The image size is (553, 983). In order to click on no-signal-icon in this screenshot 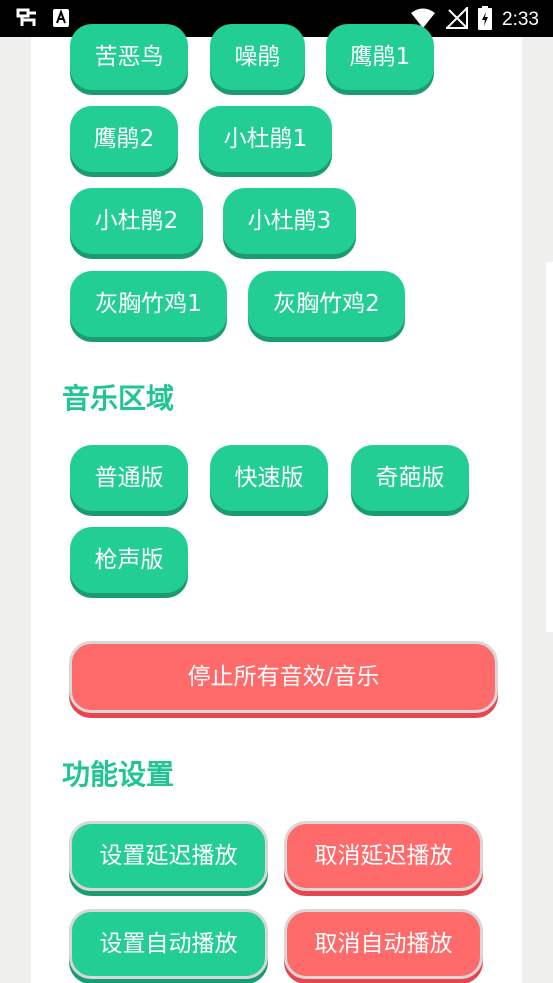, I will do `click(456, 19)`.